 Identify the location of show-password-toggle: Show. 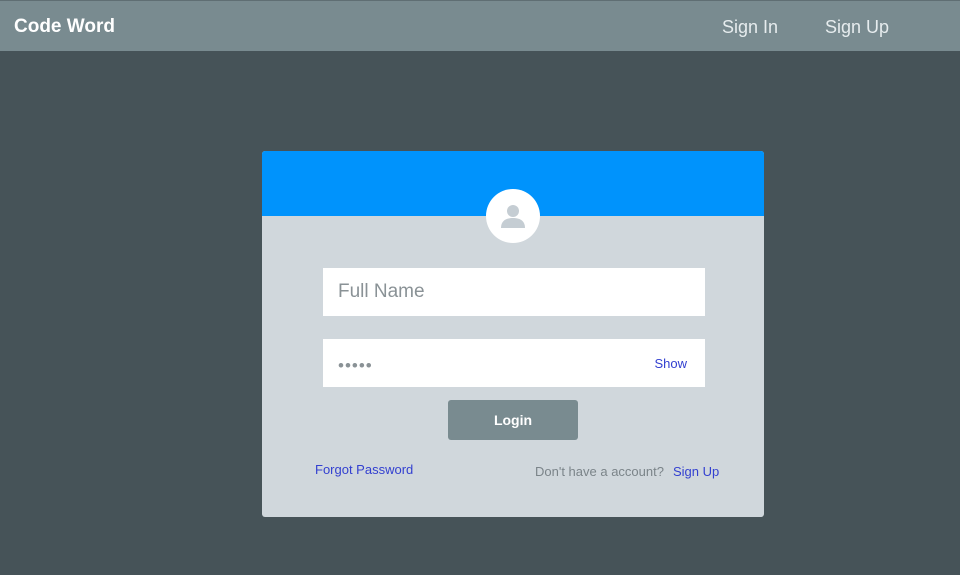
(670, 363).